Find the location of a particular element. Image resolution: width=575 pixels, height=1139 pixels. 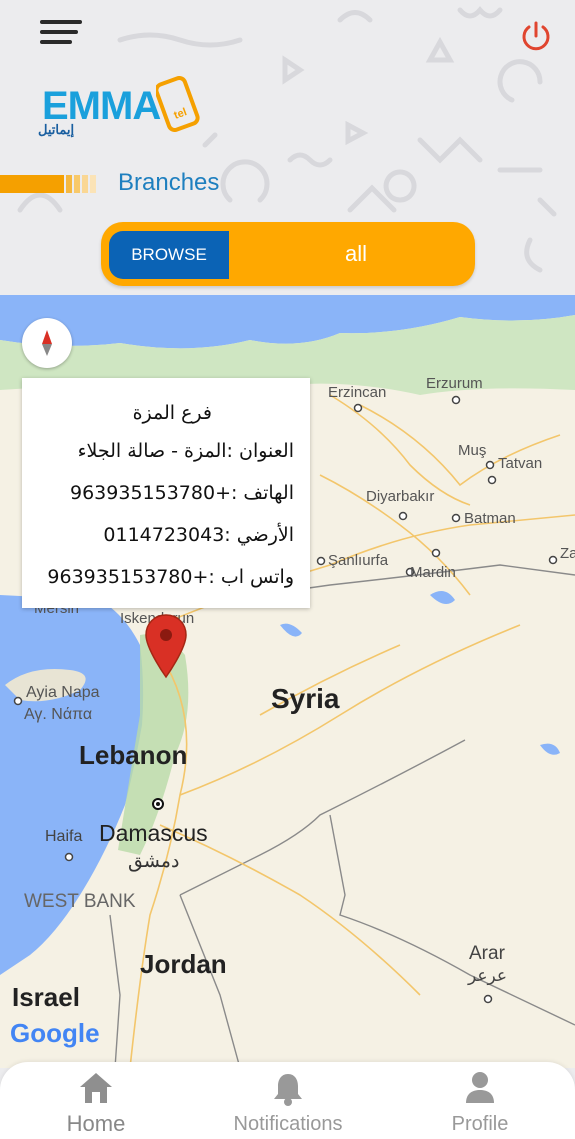

map-label-west-bank: WEST BANK is located at coordinates (80, 901).